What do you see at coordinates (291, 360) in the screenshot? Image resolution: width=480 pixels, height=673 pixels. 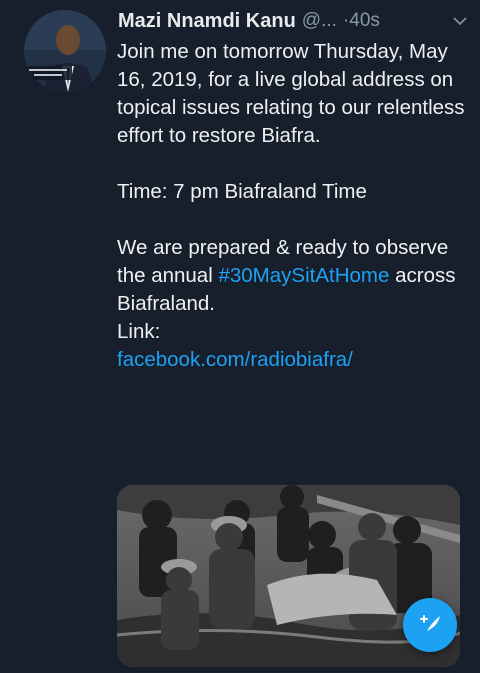 I see `facebook-url-link: facebook.com/radiobiafra/` at bounding box center [291, 360].